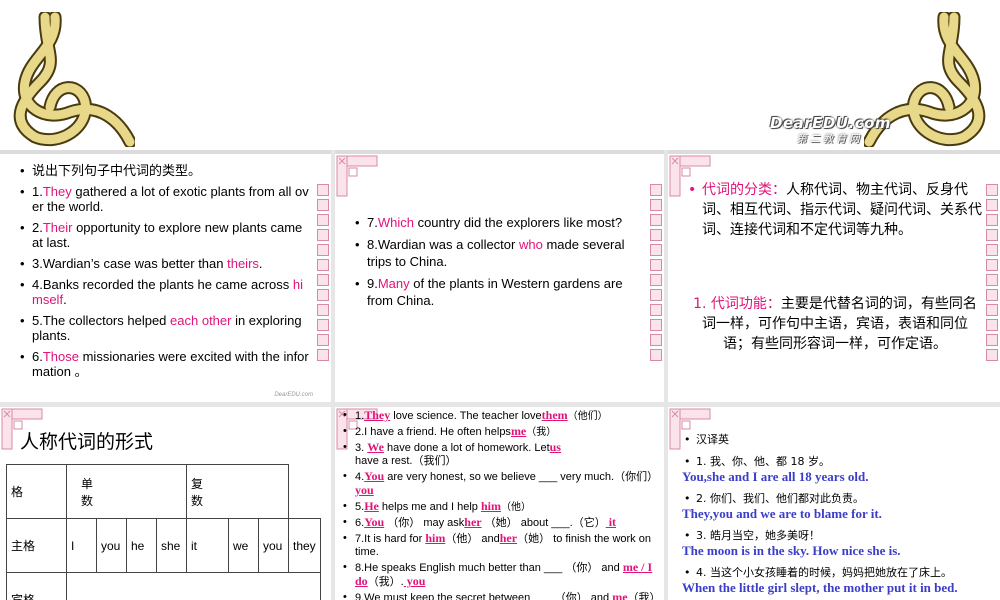 This screenshot has height=600, width=1000. I want to click on text-segment: 3., so click(361, 448).